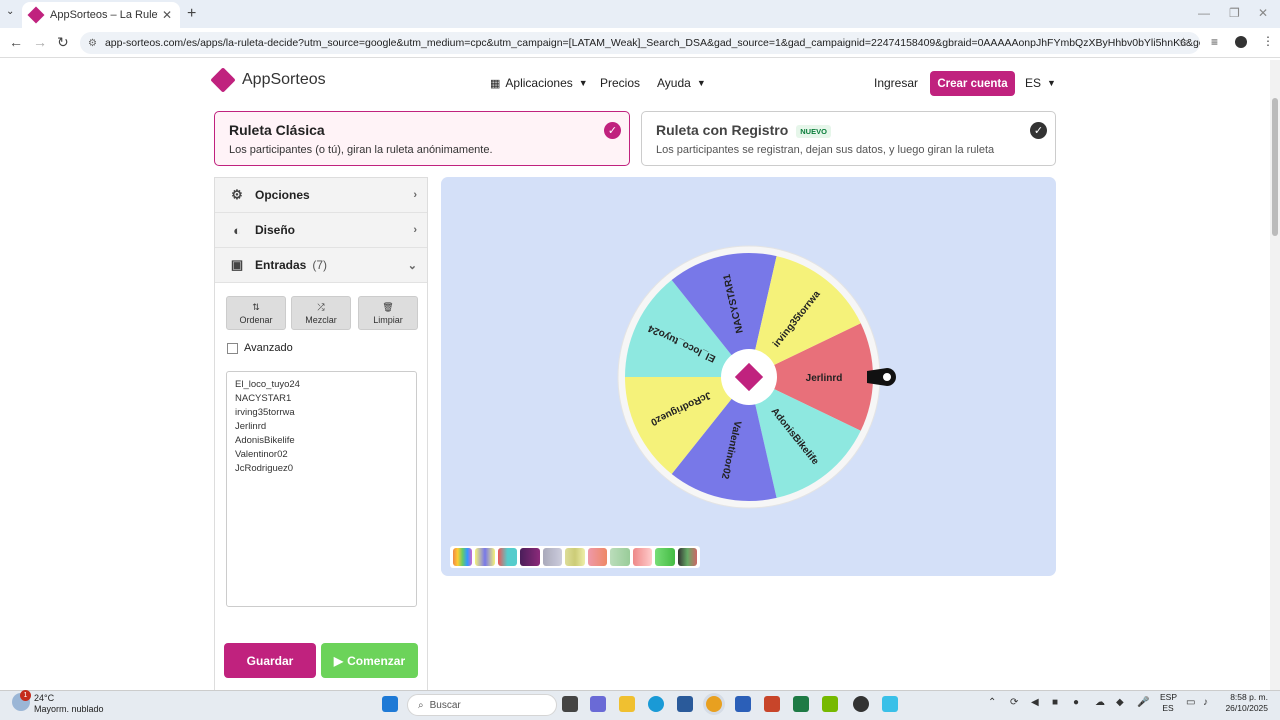  Describe the element at coordinates (44, 698) in the screenshot. I see `temperature: 24°C` at that location.